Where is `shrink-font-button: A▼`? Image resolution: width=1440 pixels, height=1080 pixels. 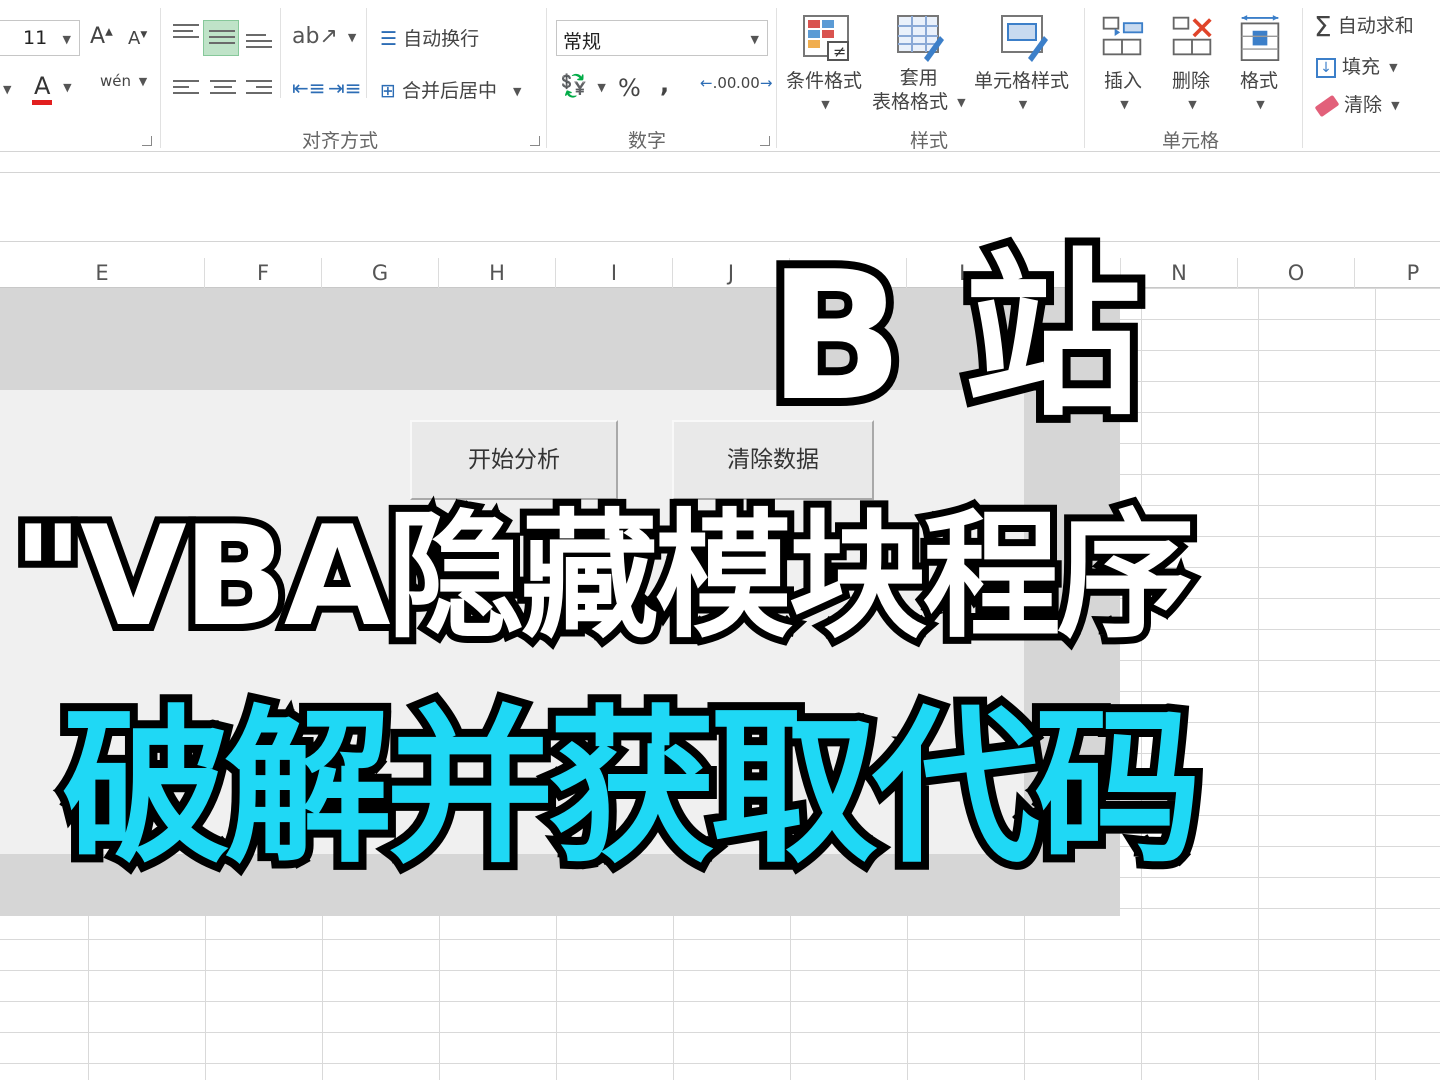
shrink-font-button: A▼ is located at coordinates (137, 38).